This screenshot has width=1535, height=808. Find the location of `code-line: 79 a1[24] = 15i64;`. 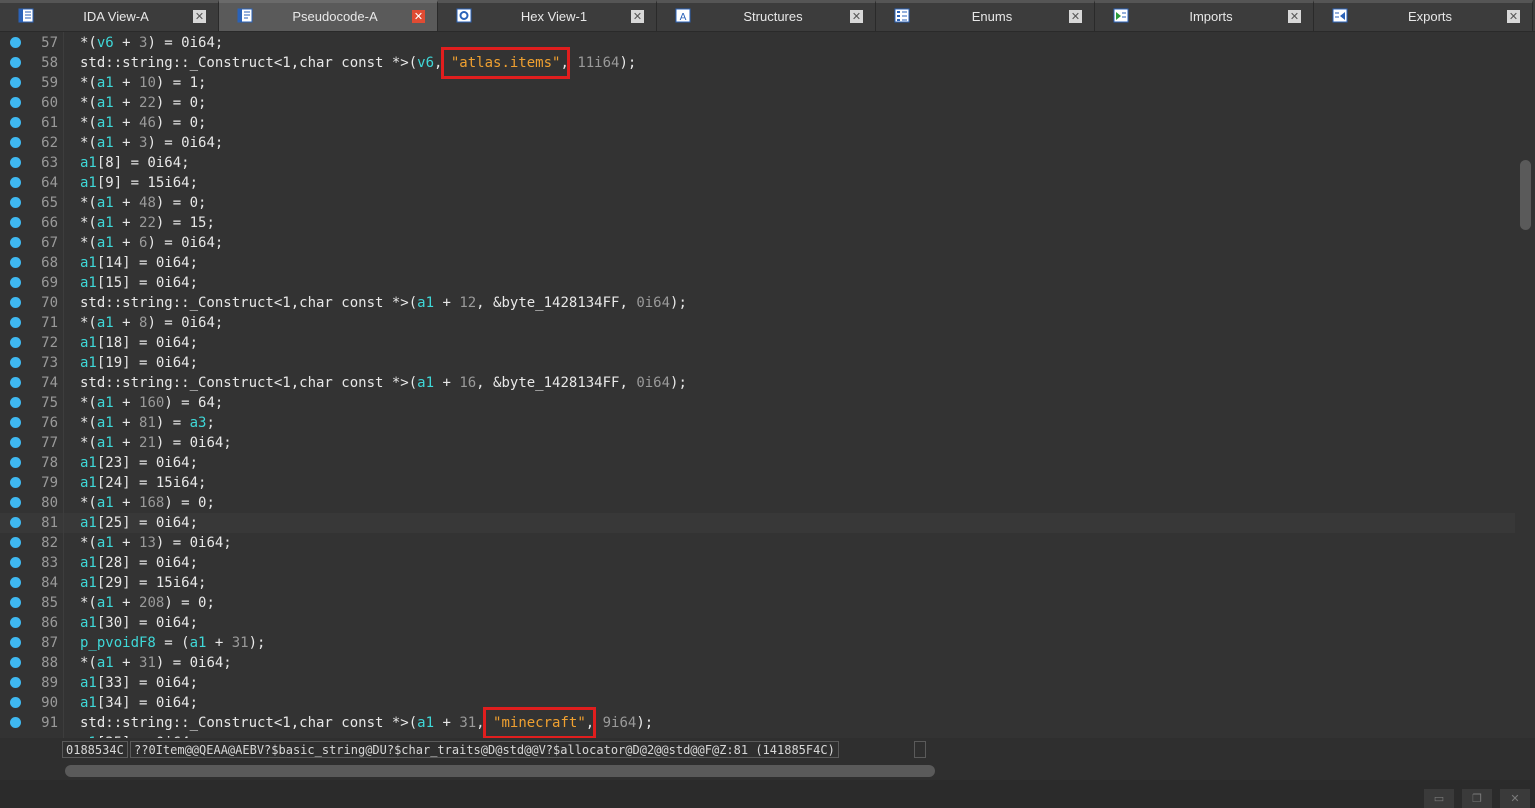

code-line: 79 a1[24] = 15i64; is located at coordinates (757, 483).